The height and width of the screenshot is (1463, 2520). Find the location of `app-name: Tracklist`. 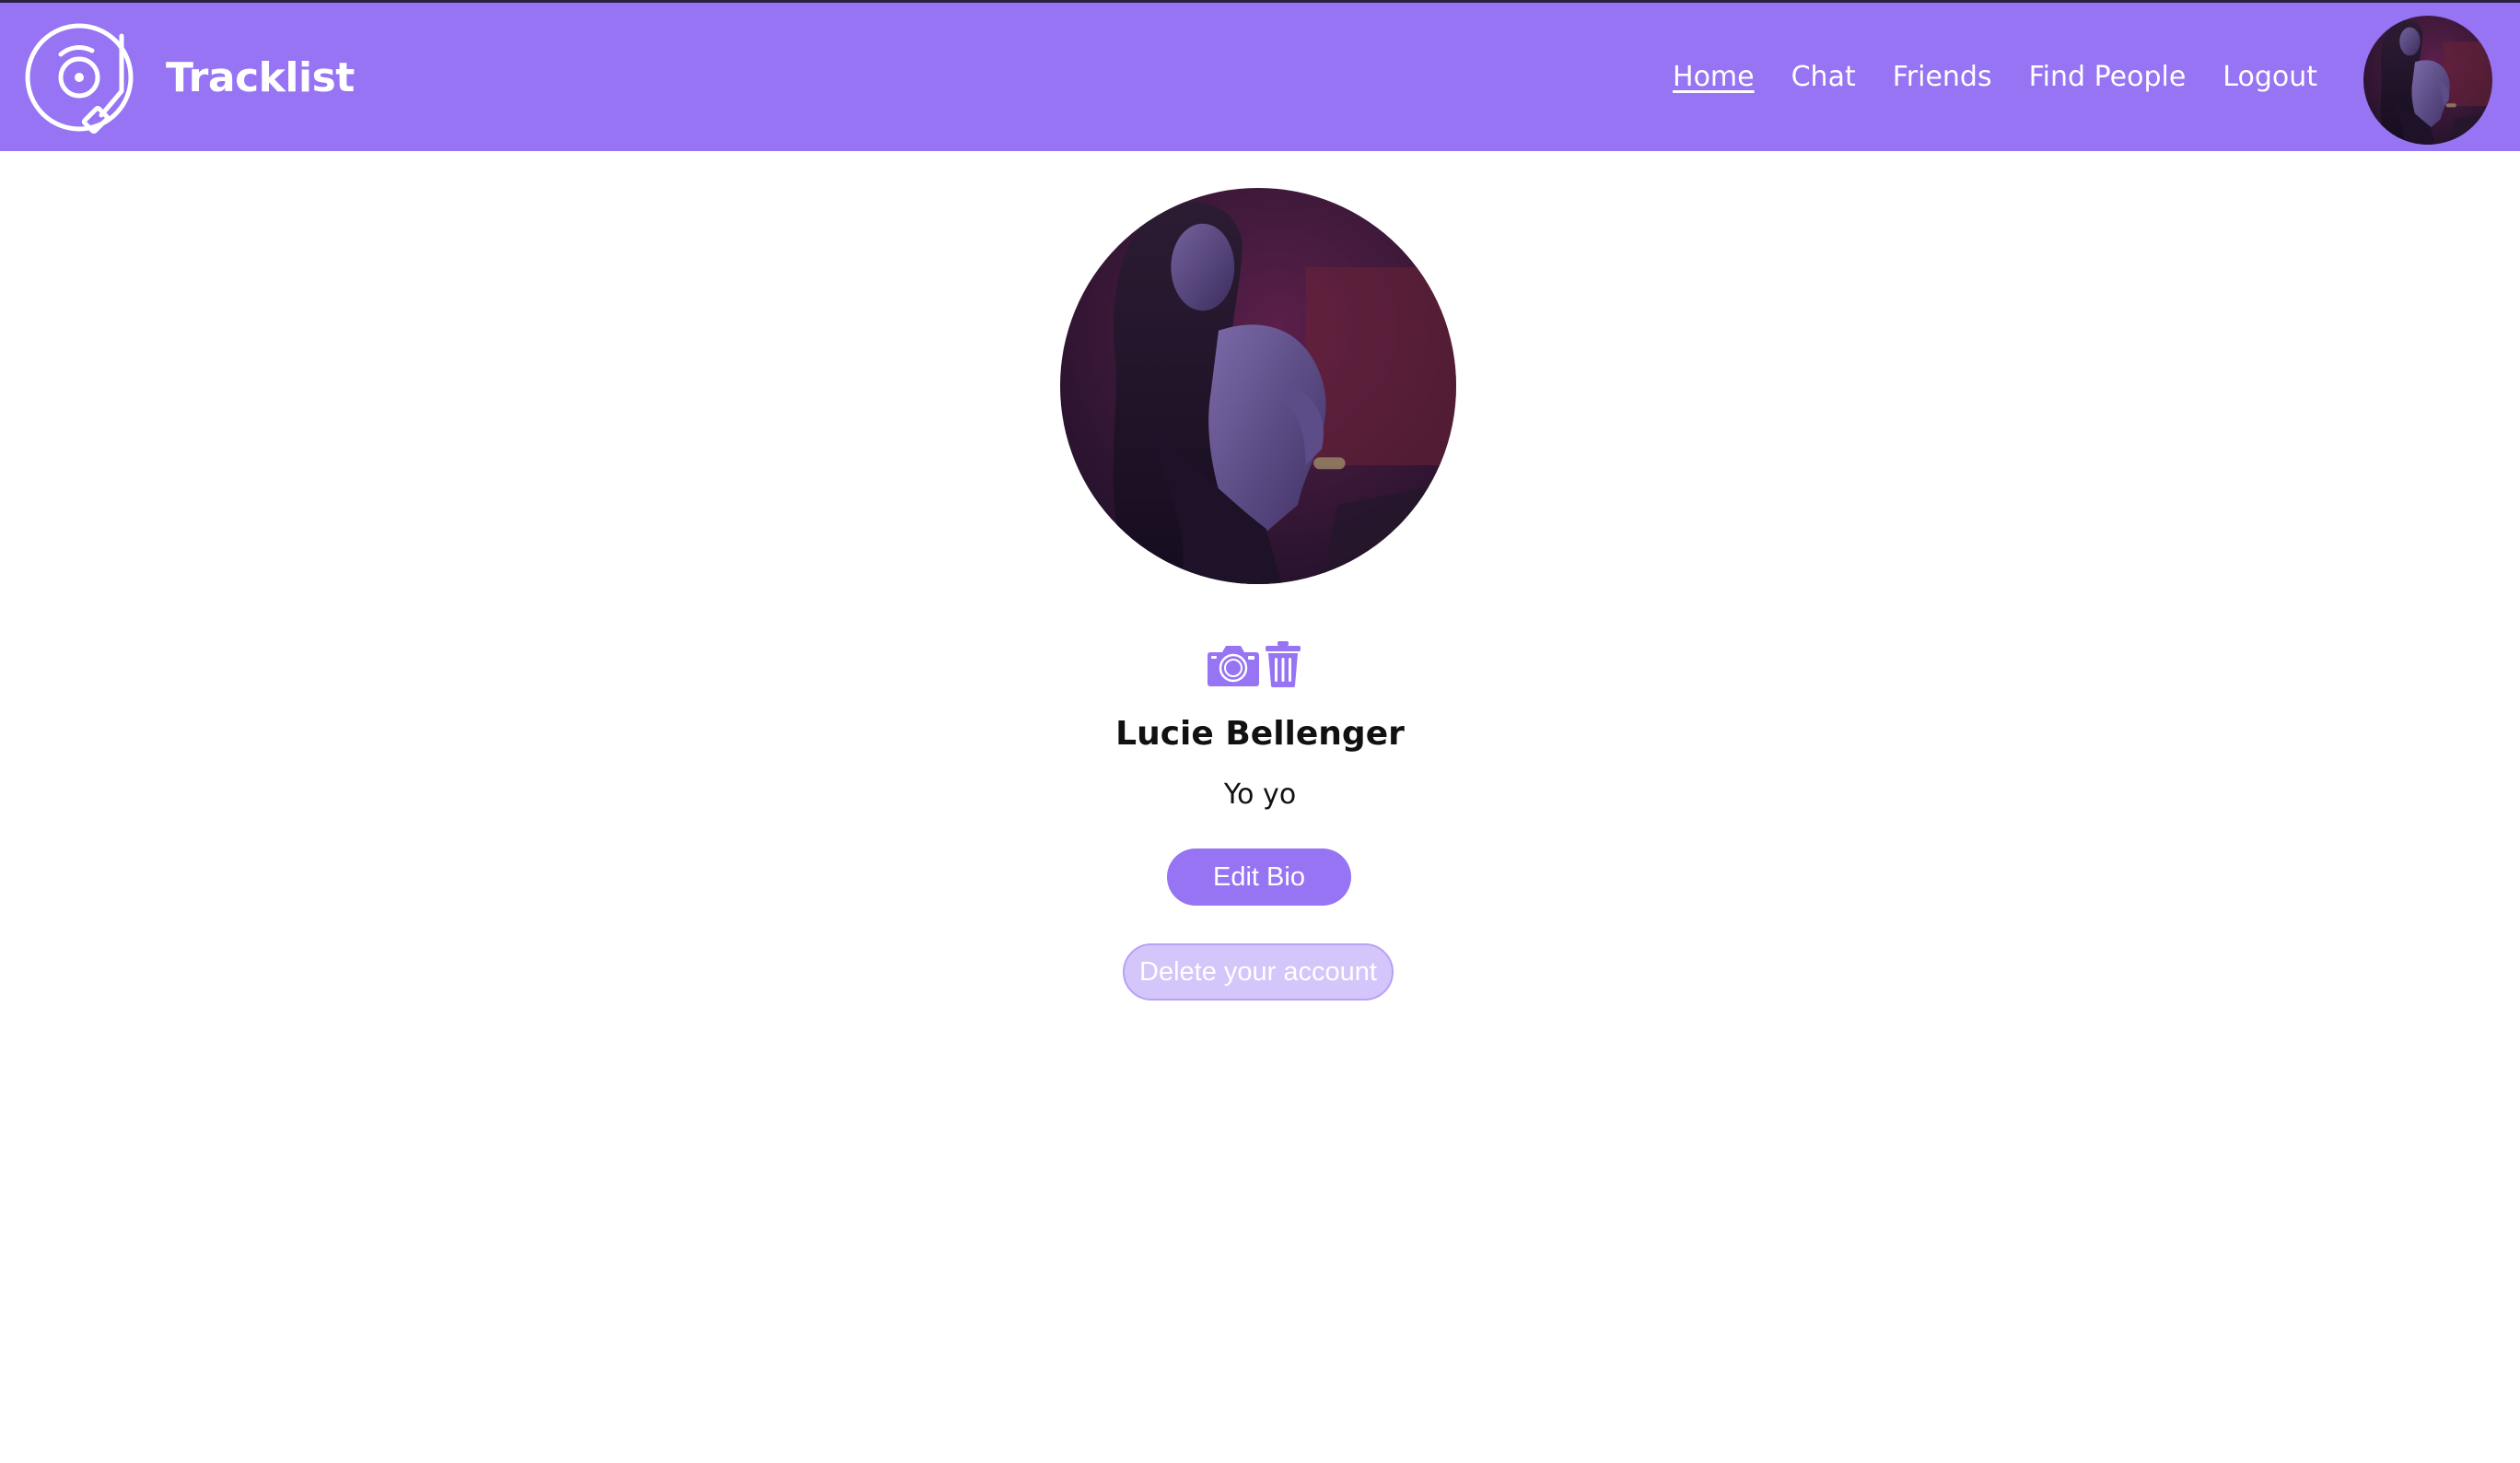

app-name: Tracklist is located at coordinates (260, 77).